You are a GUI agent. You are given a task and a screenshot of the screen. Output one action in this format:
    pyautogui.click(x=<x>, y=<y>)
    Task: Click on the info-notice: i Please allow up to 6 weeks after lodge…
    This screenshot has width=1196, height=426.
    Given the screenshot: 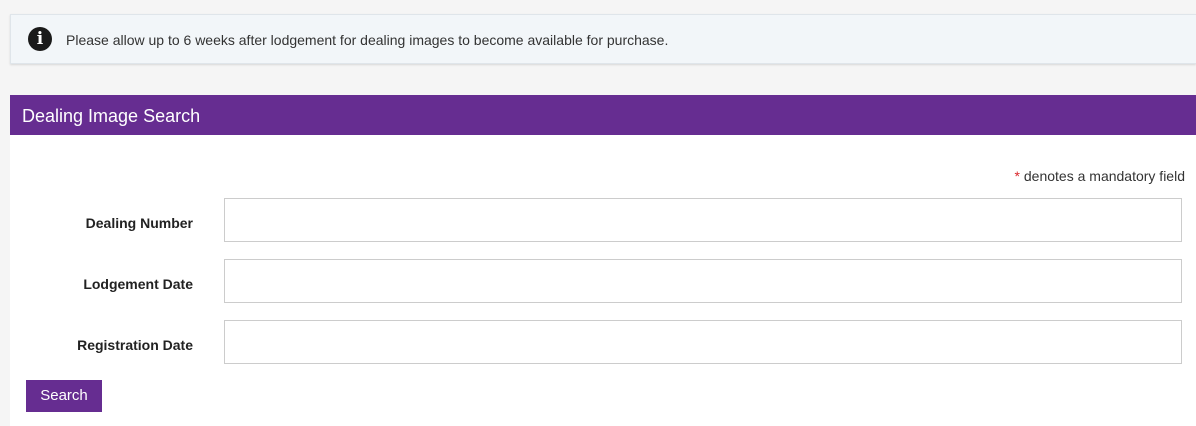 What is the action you would take?
    pyautogui.click(x=603, y=39)
    